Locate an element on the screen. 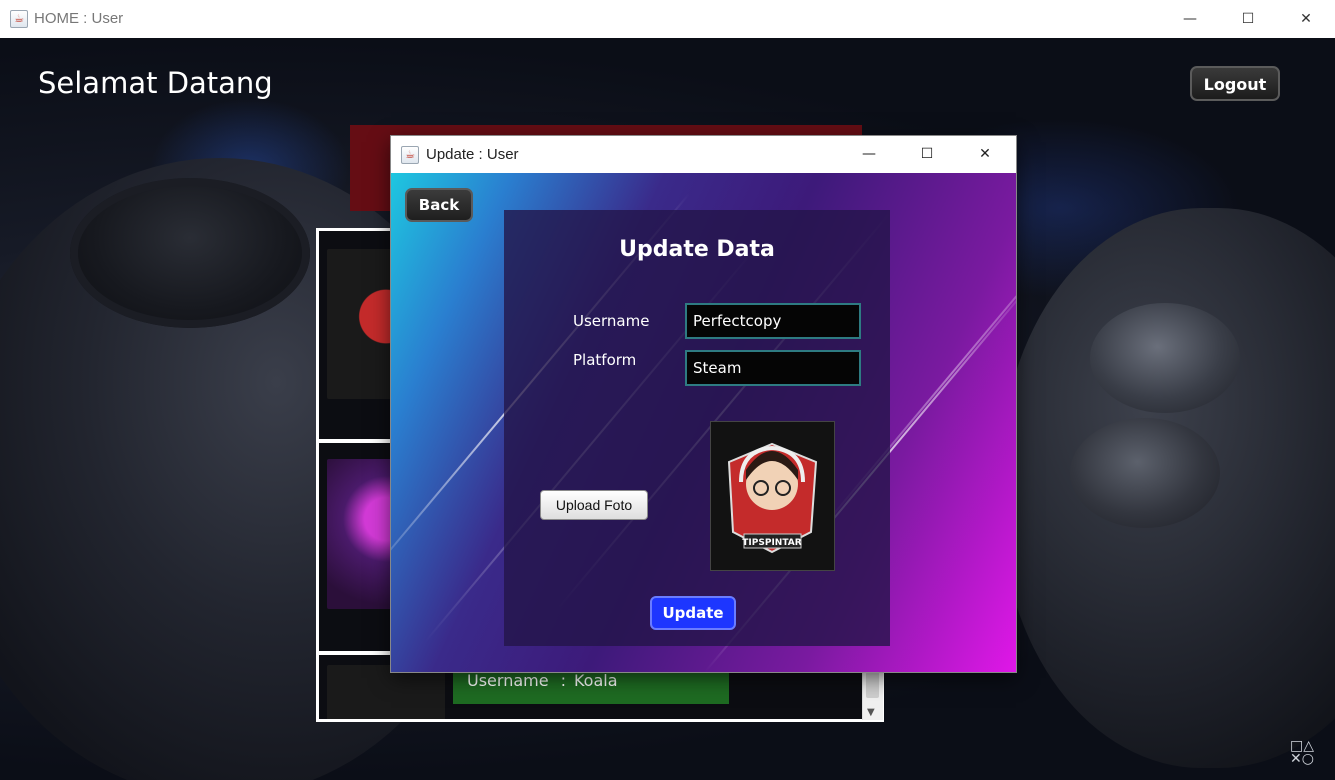 Image resolution: width=1335 pixels, height=780 pixels. main-titlebar: ☕ HOME : User — ☐ ✕ is located at coordinates (667, 19).